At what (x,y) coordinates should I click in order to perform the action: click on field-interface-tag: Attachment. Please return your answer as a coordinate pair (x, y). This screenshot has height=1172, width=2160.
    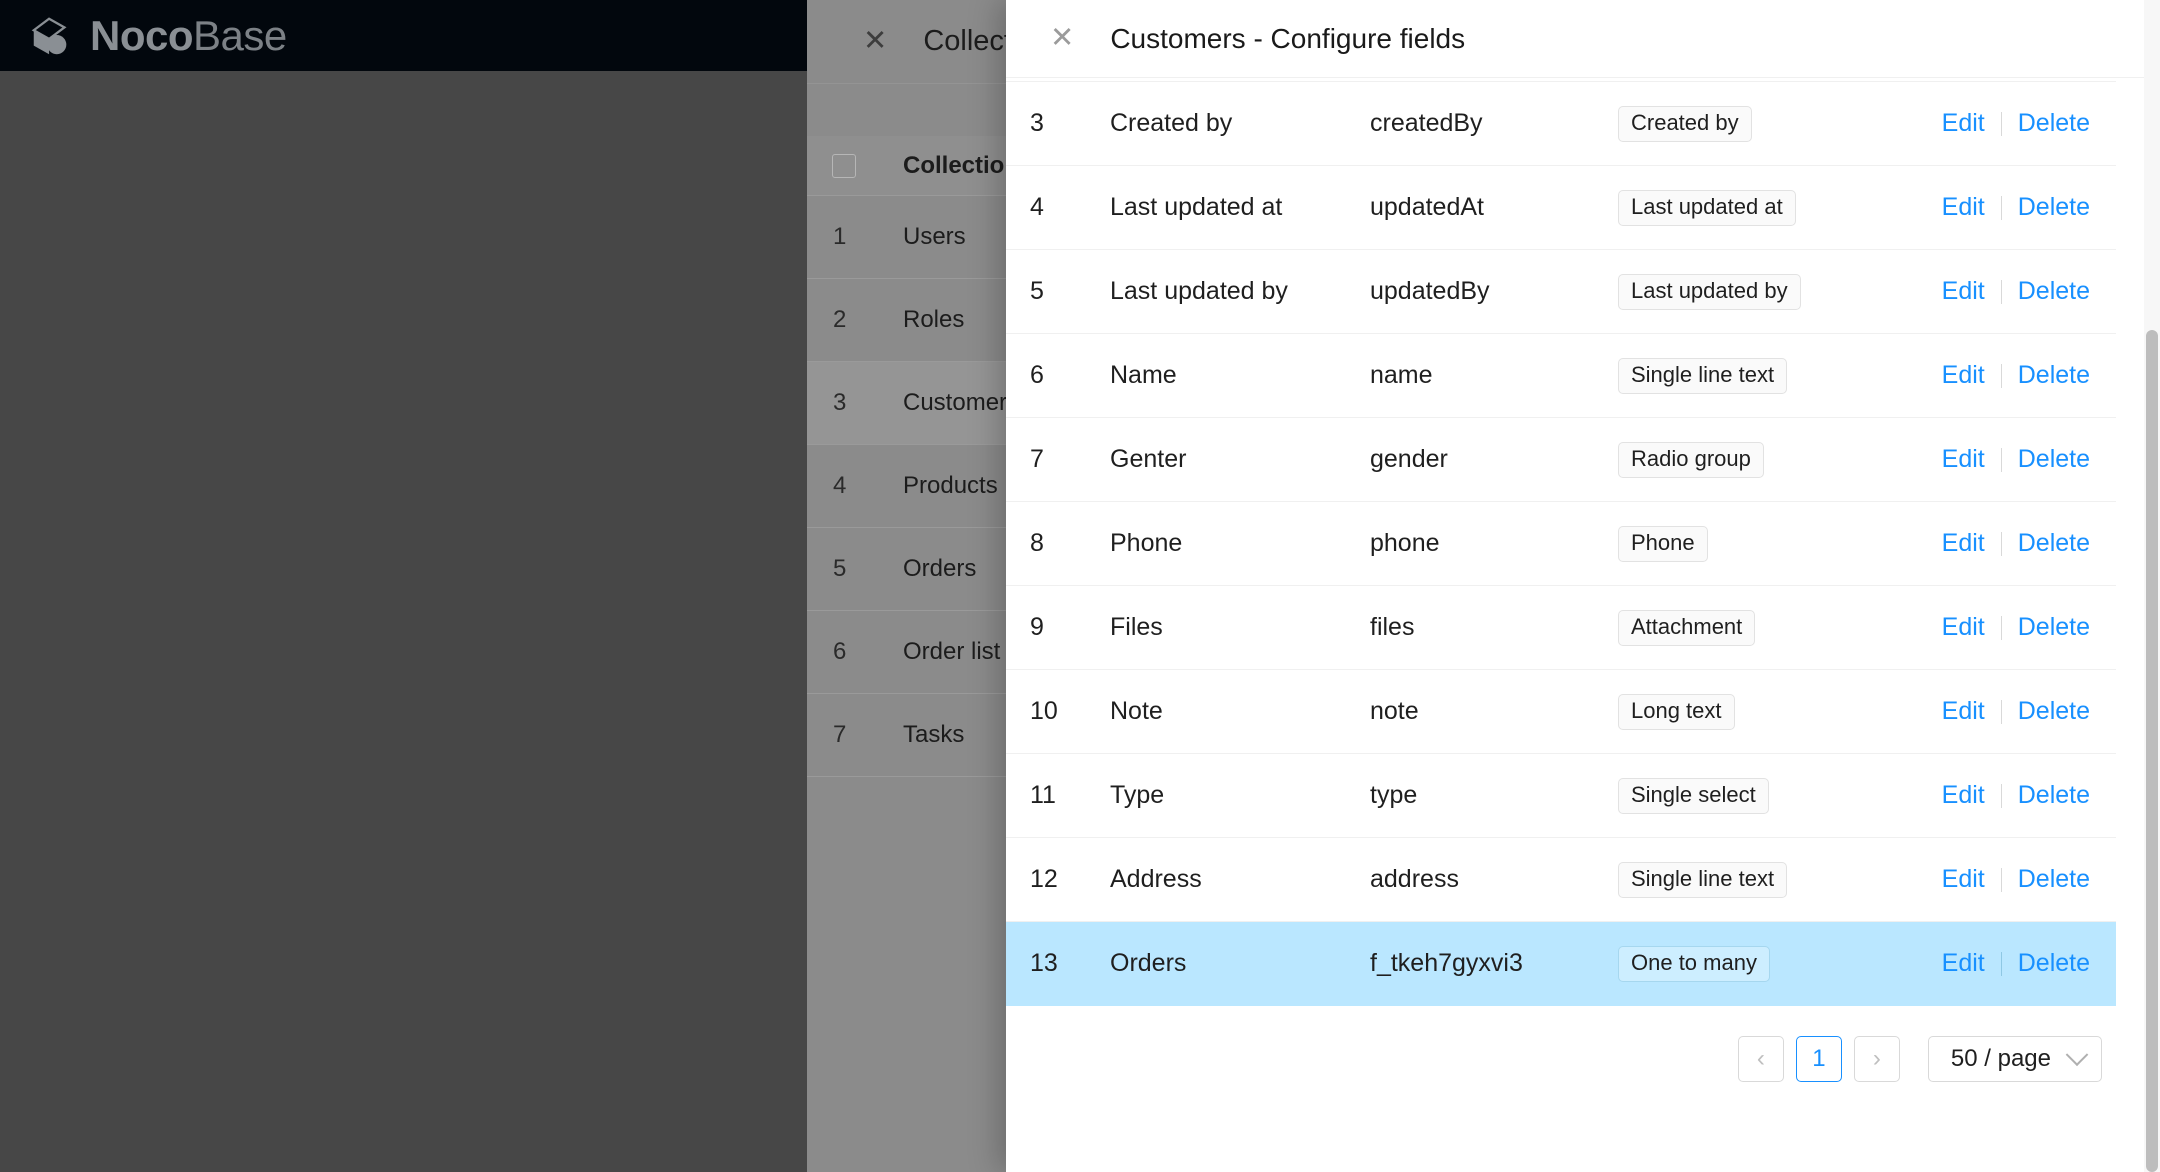
    Looking at the image, I should click on (1687, 627).